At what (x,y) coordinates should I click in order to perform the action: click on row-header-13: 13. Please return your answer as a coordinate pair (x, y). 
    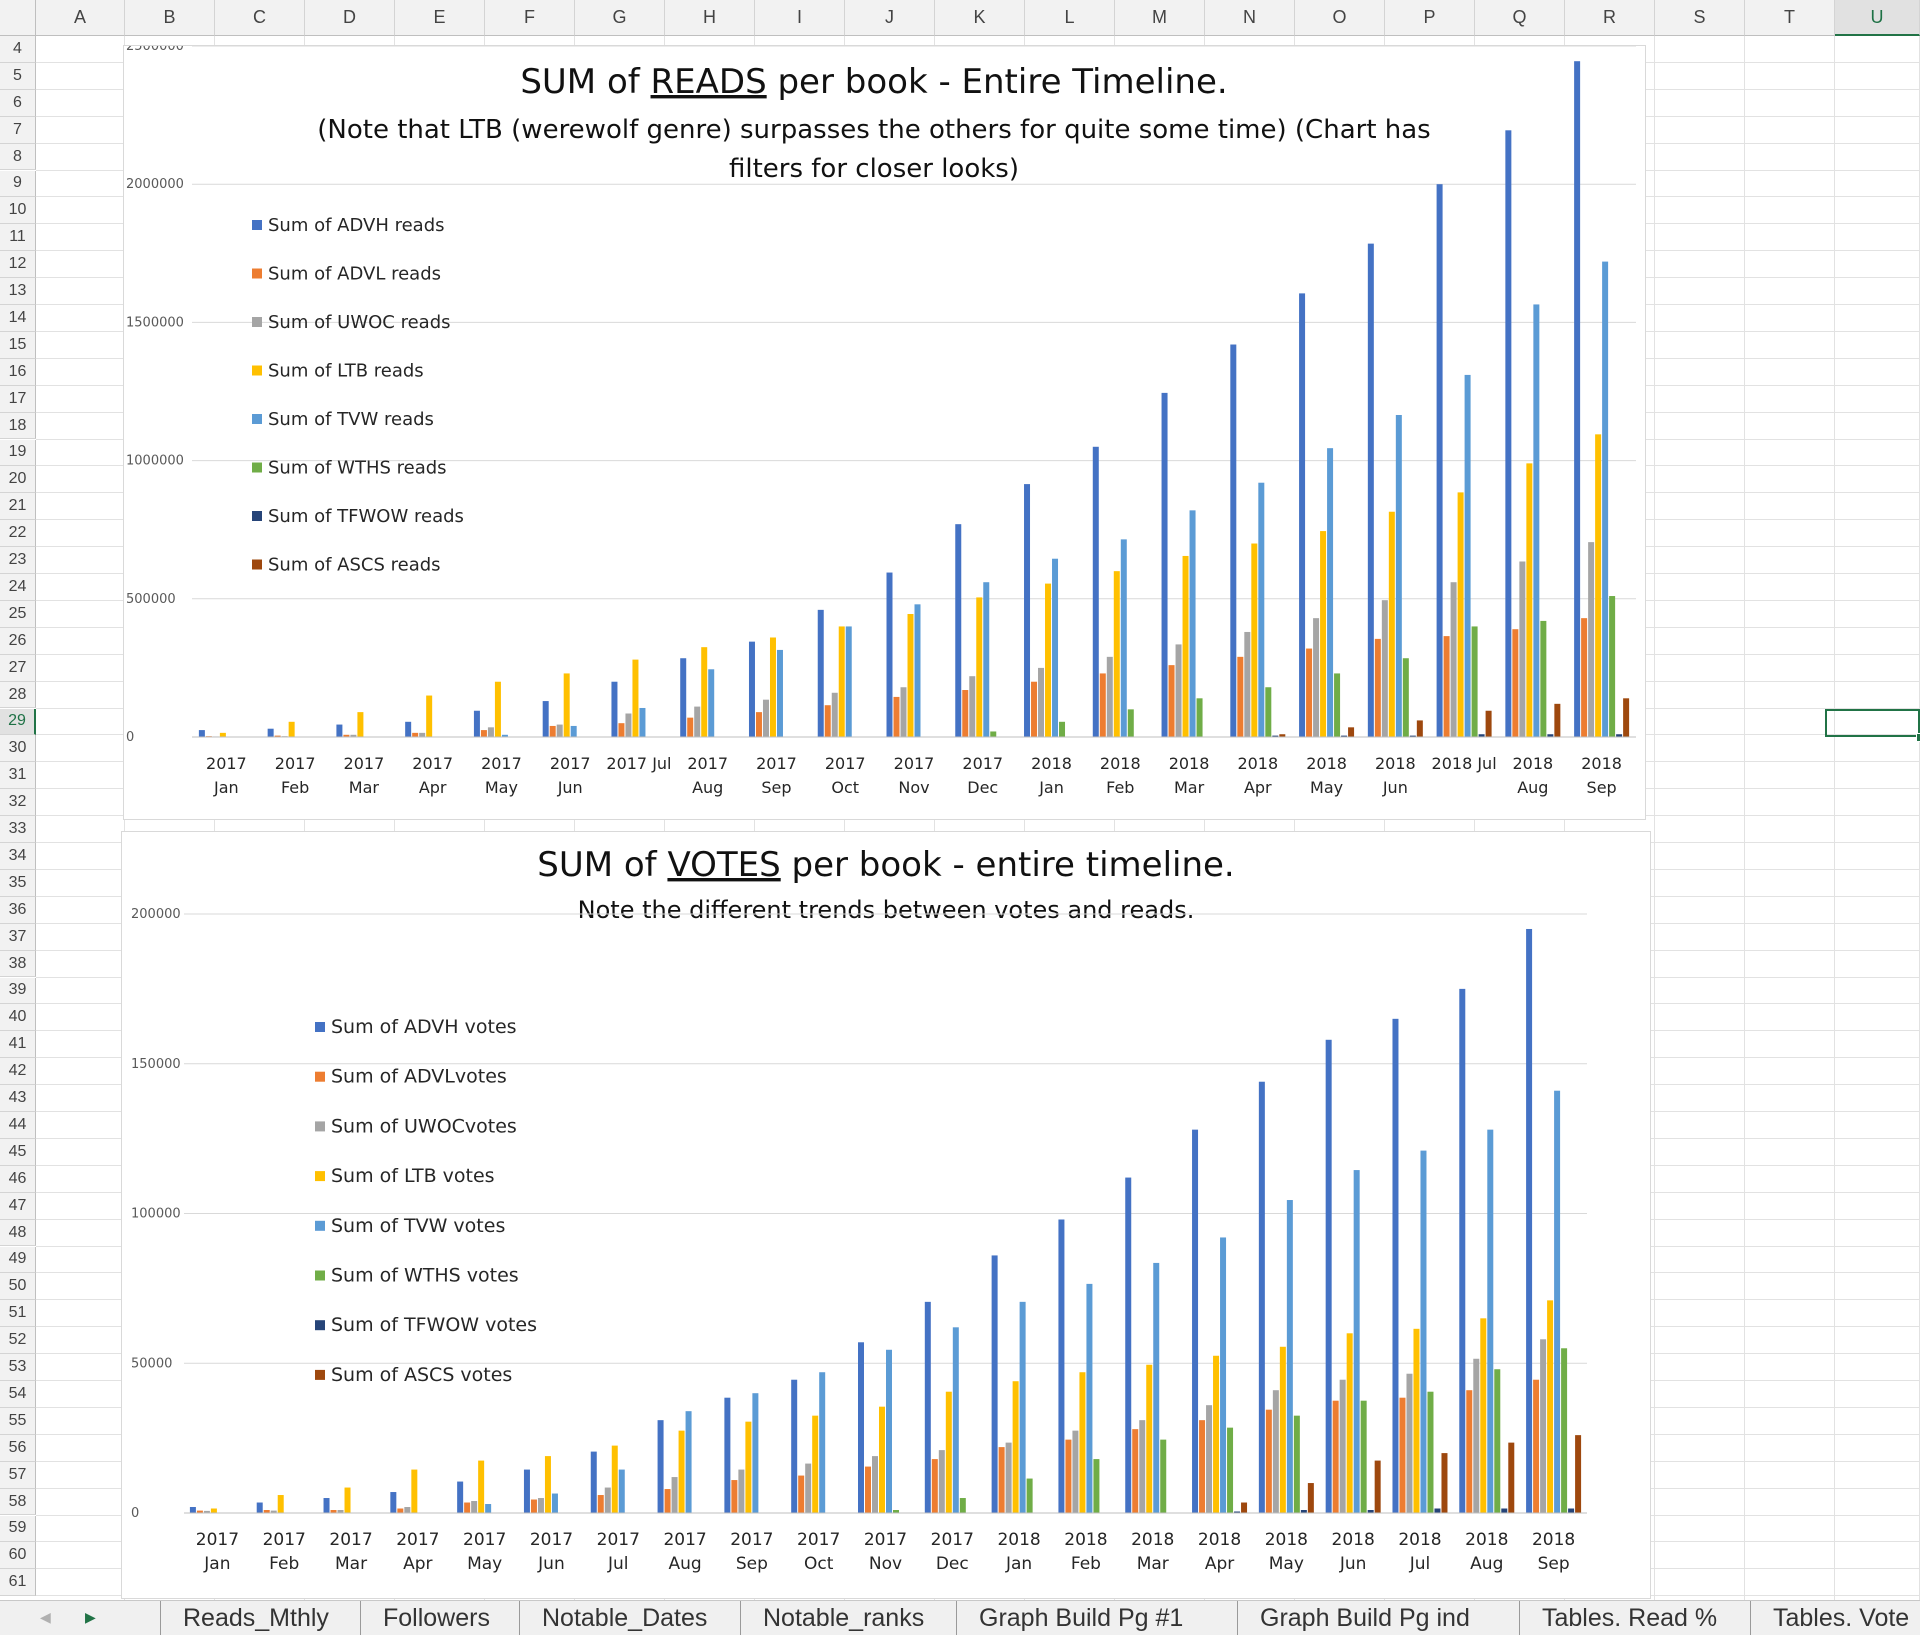
    Looking at the image, I should click on (18, 291).